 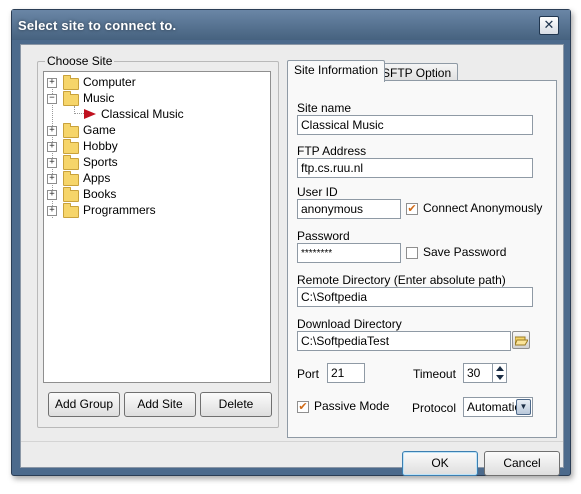 I want to click on site-name-input: Classical Music, so click(x=415, y=125).